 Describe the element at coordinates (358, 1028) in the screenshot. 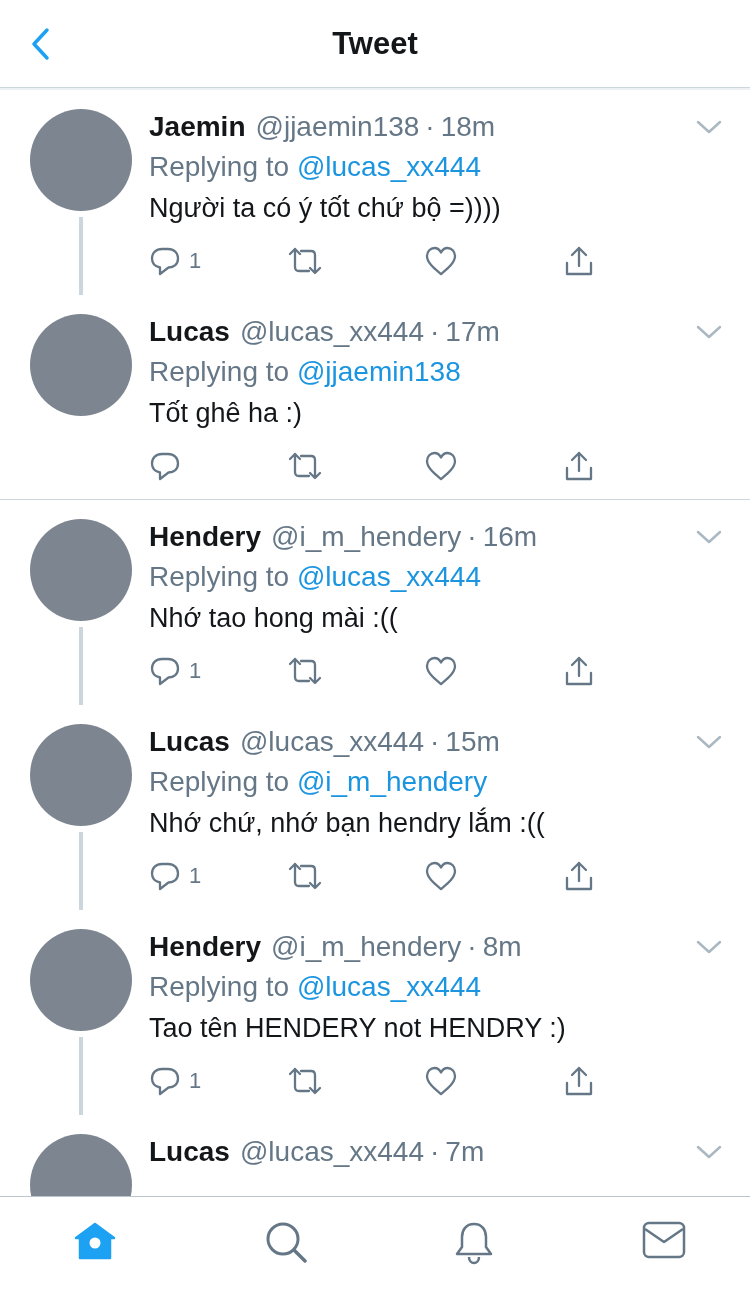

I see `tweet-text: Tao tên HENDERY not HENDRY :)` at that location.